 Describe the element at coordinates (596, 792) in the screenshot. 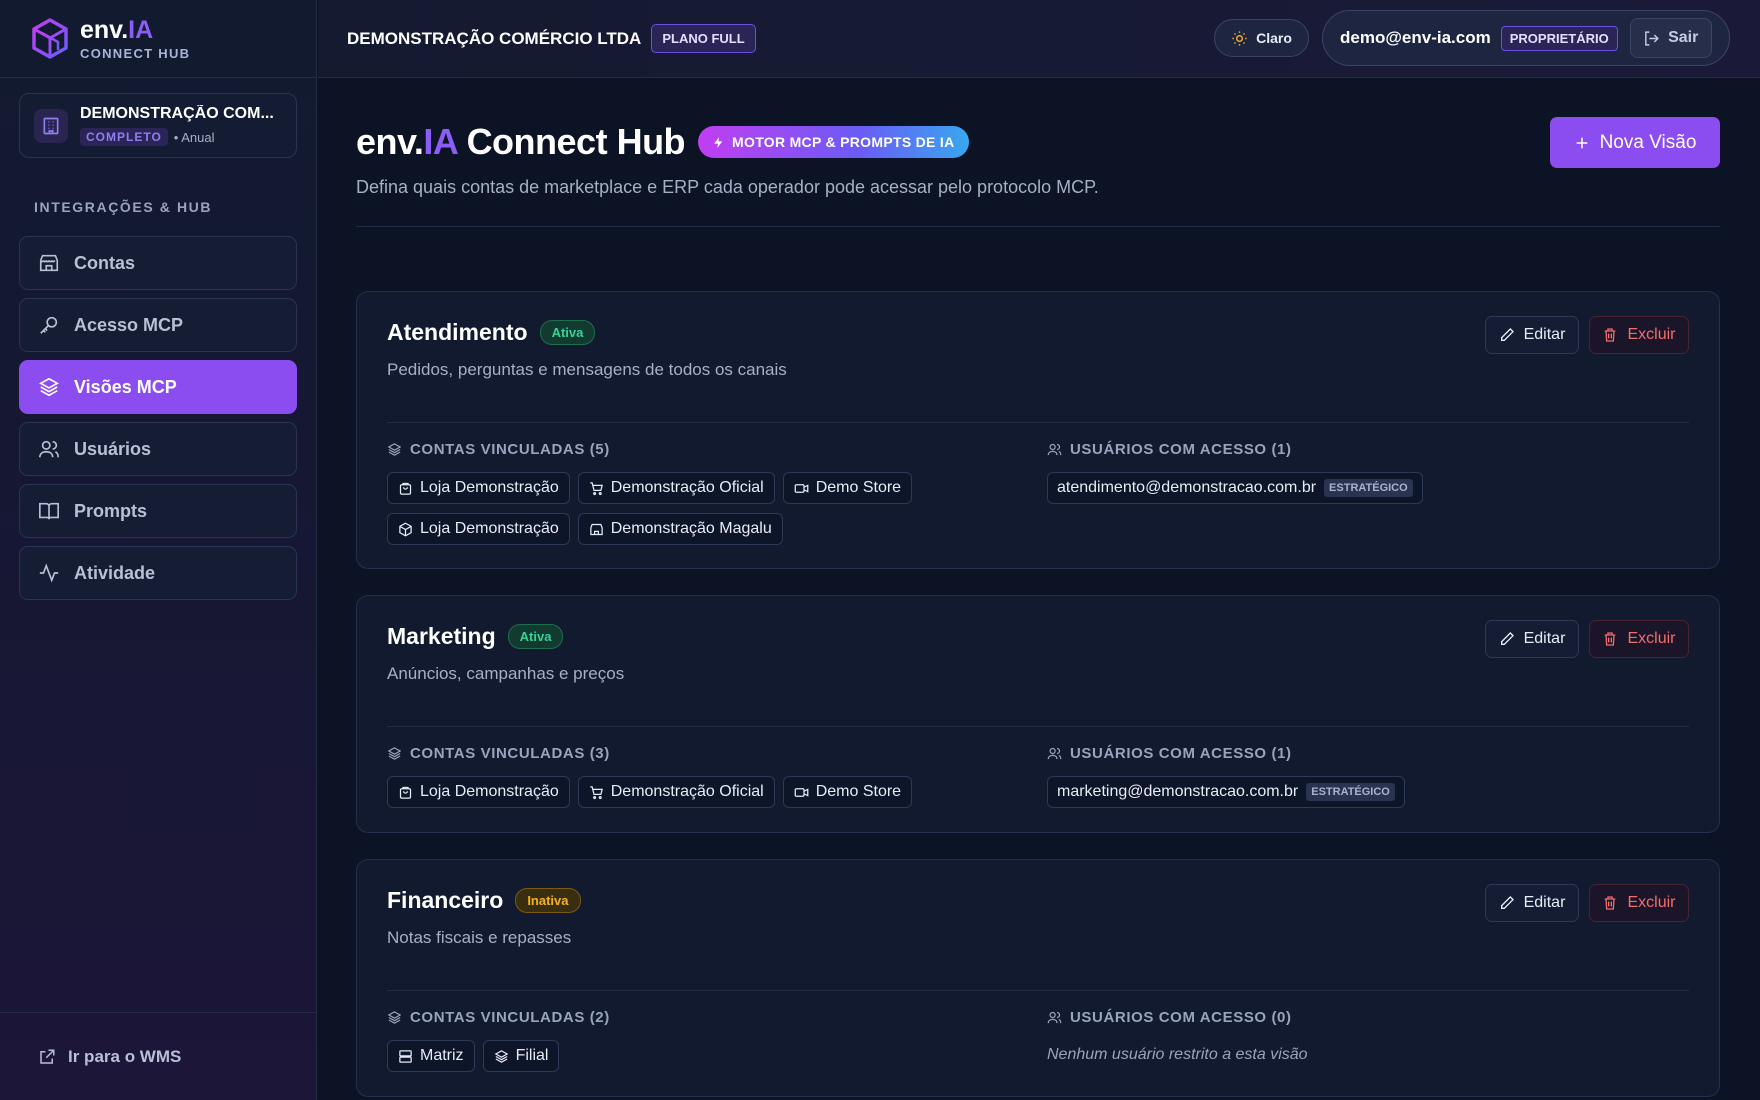

I see `cart-icon` at that location.